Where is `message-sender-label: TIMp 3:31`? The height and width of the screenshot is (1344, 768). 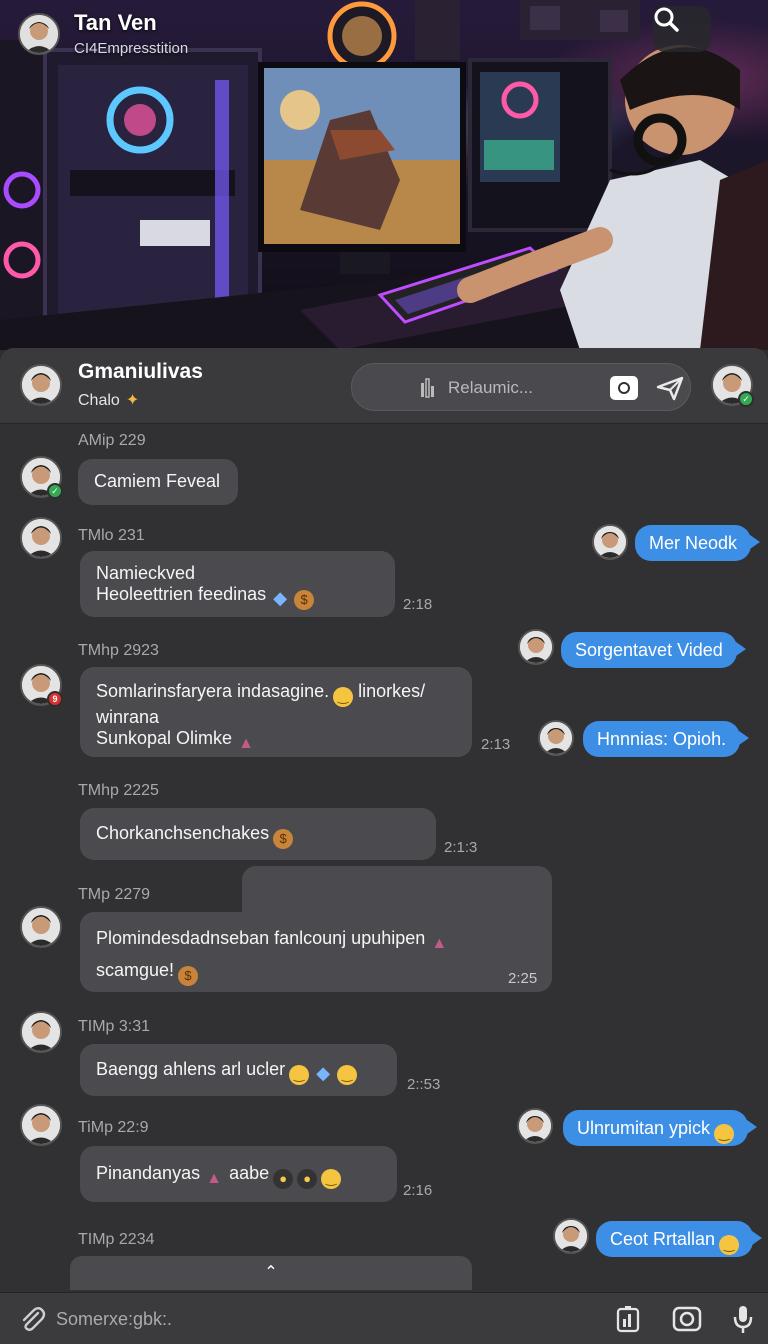 message-sender-label: TIMp 3:31 is located at coordinates (114, 1026).